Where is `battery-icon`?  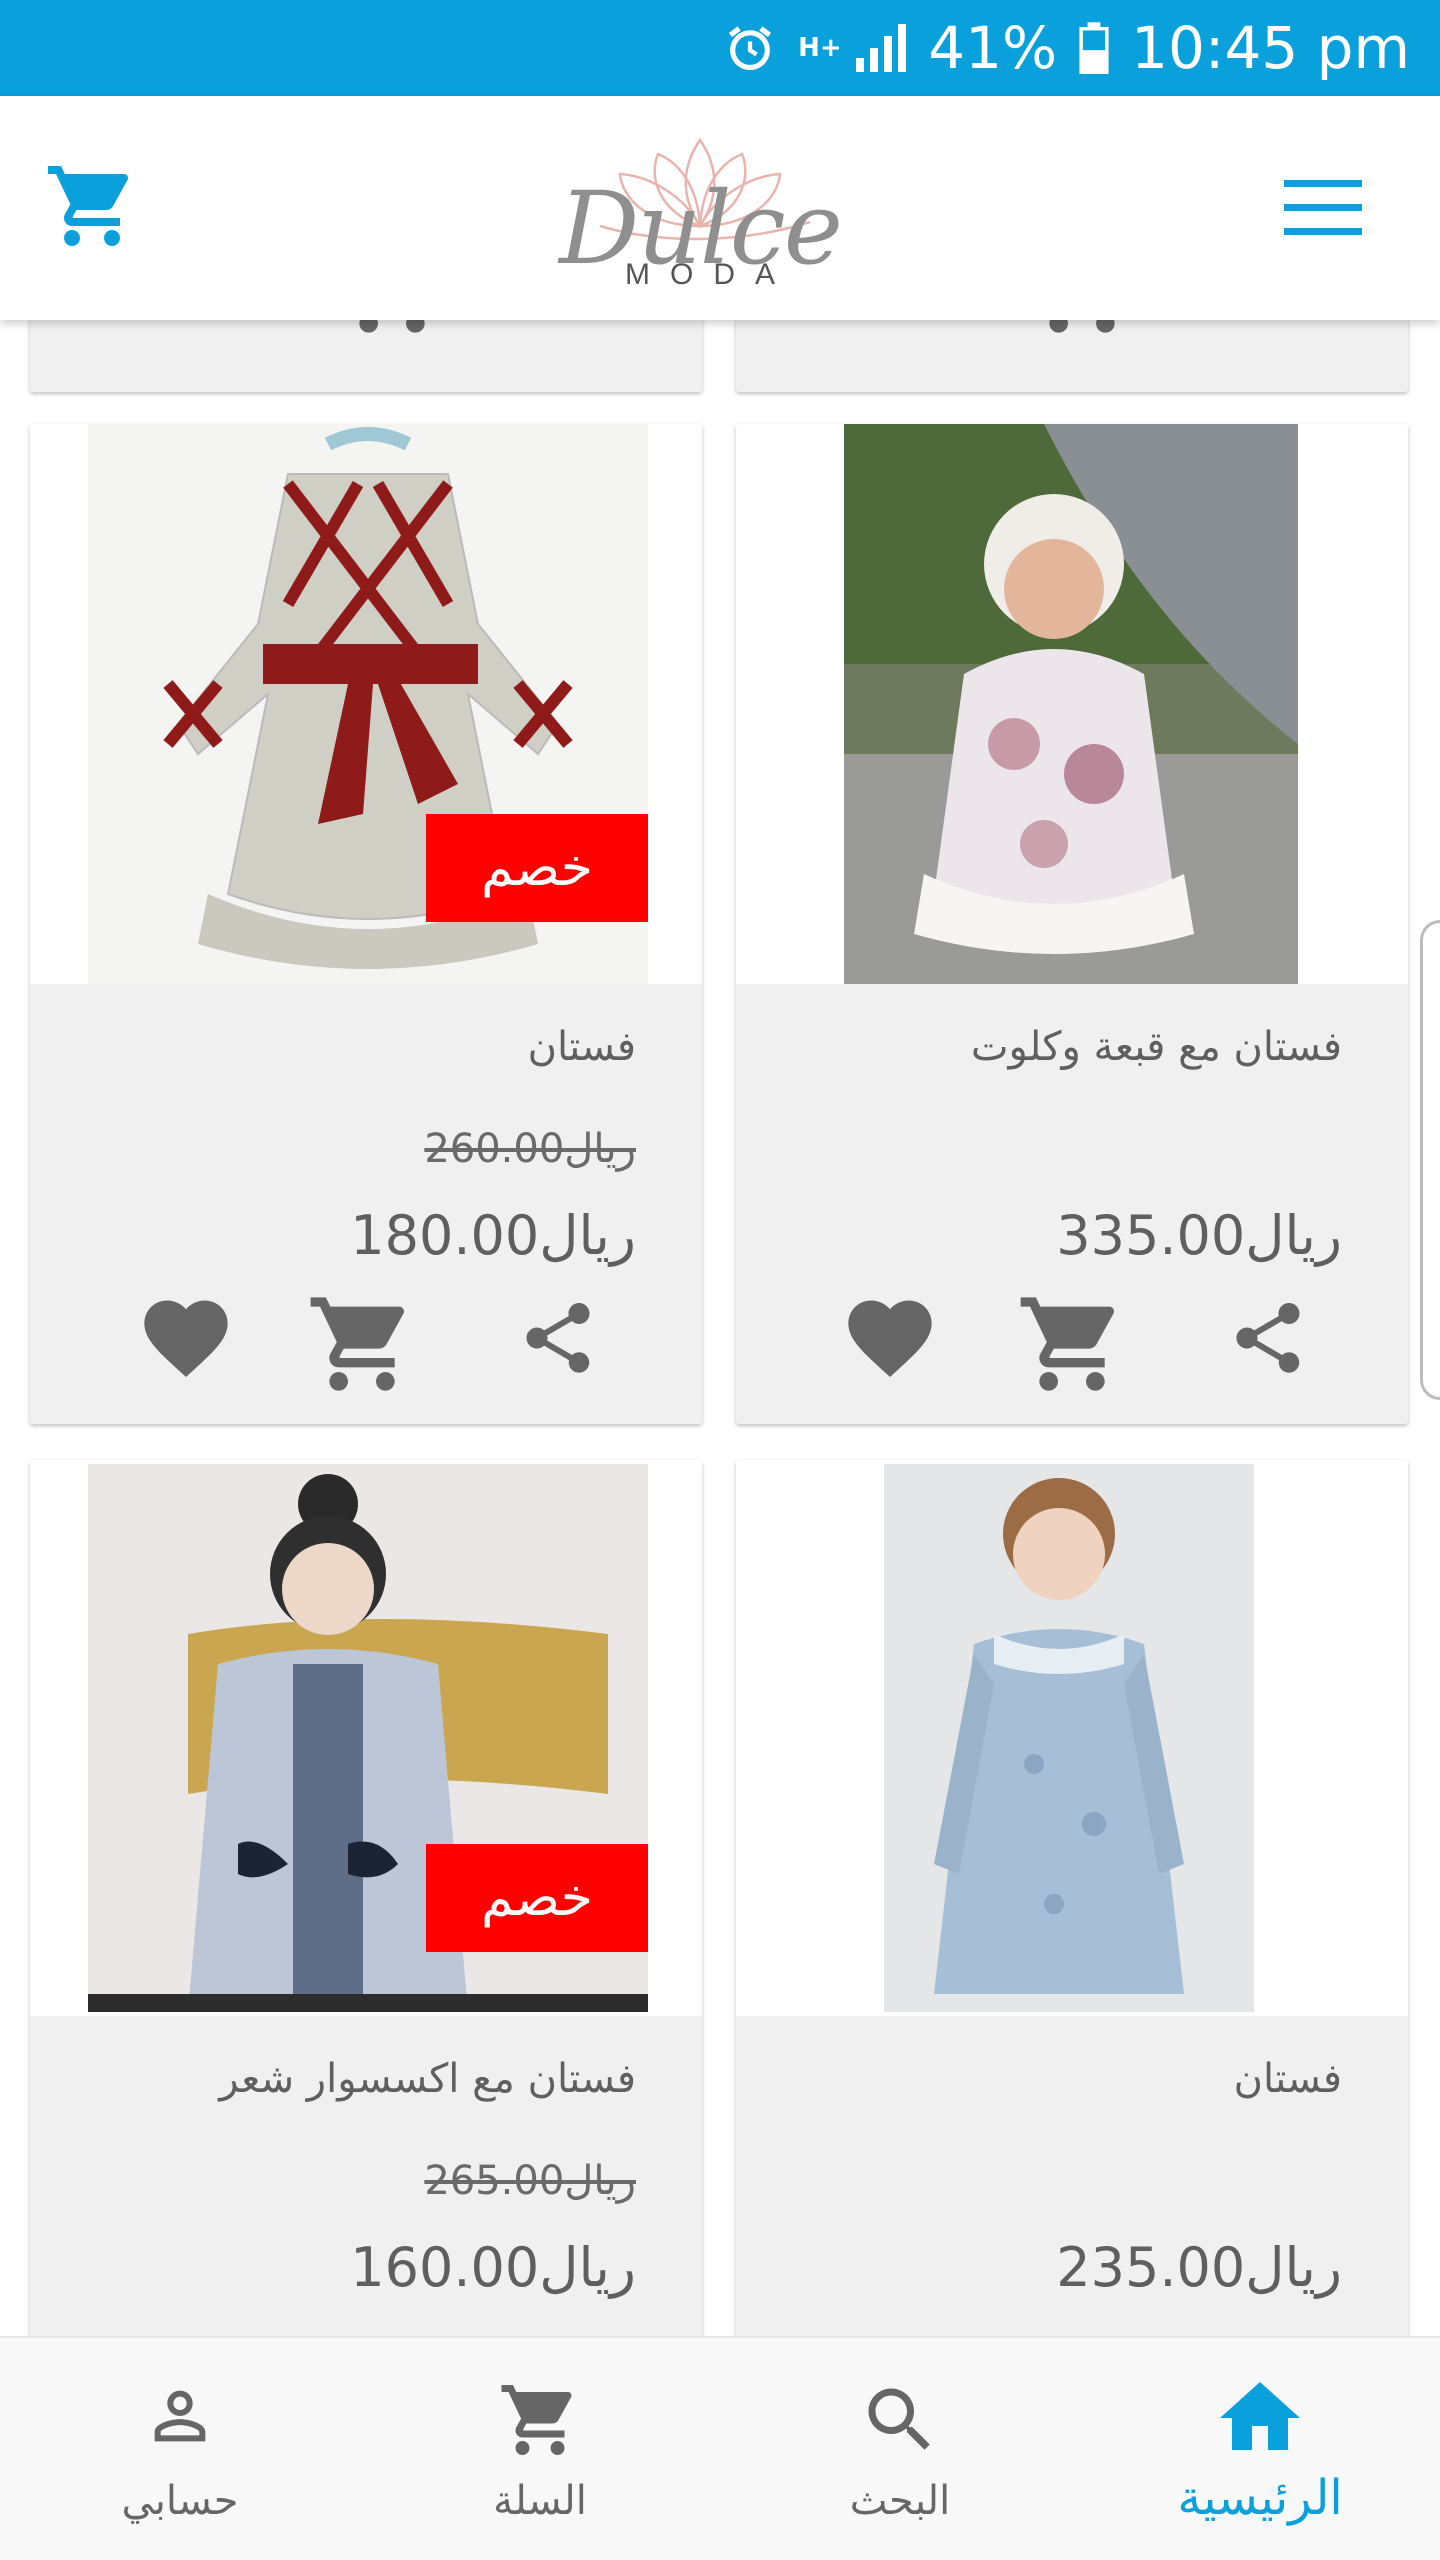 battery-icon is located at coordinates (1094, 48).